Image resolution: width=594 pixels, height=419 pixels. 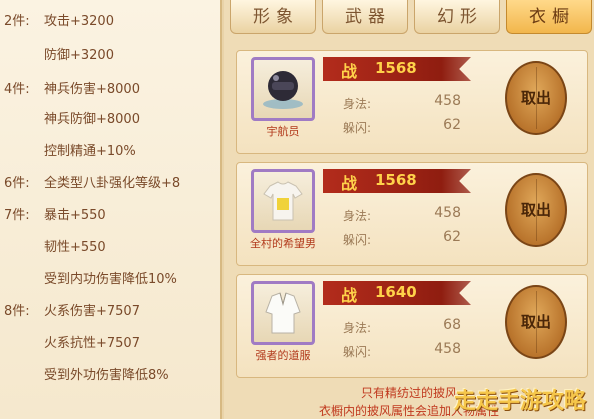 I want to click on outfit-name: 强者的道服, so click(x=283, y=355).